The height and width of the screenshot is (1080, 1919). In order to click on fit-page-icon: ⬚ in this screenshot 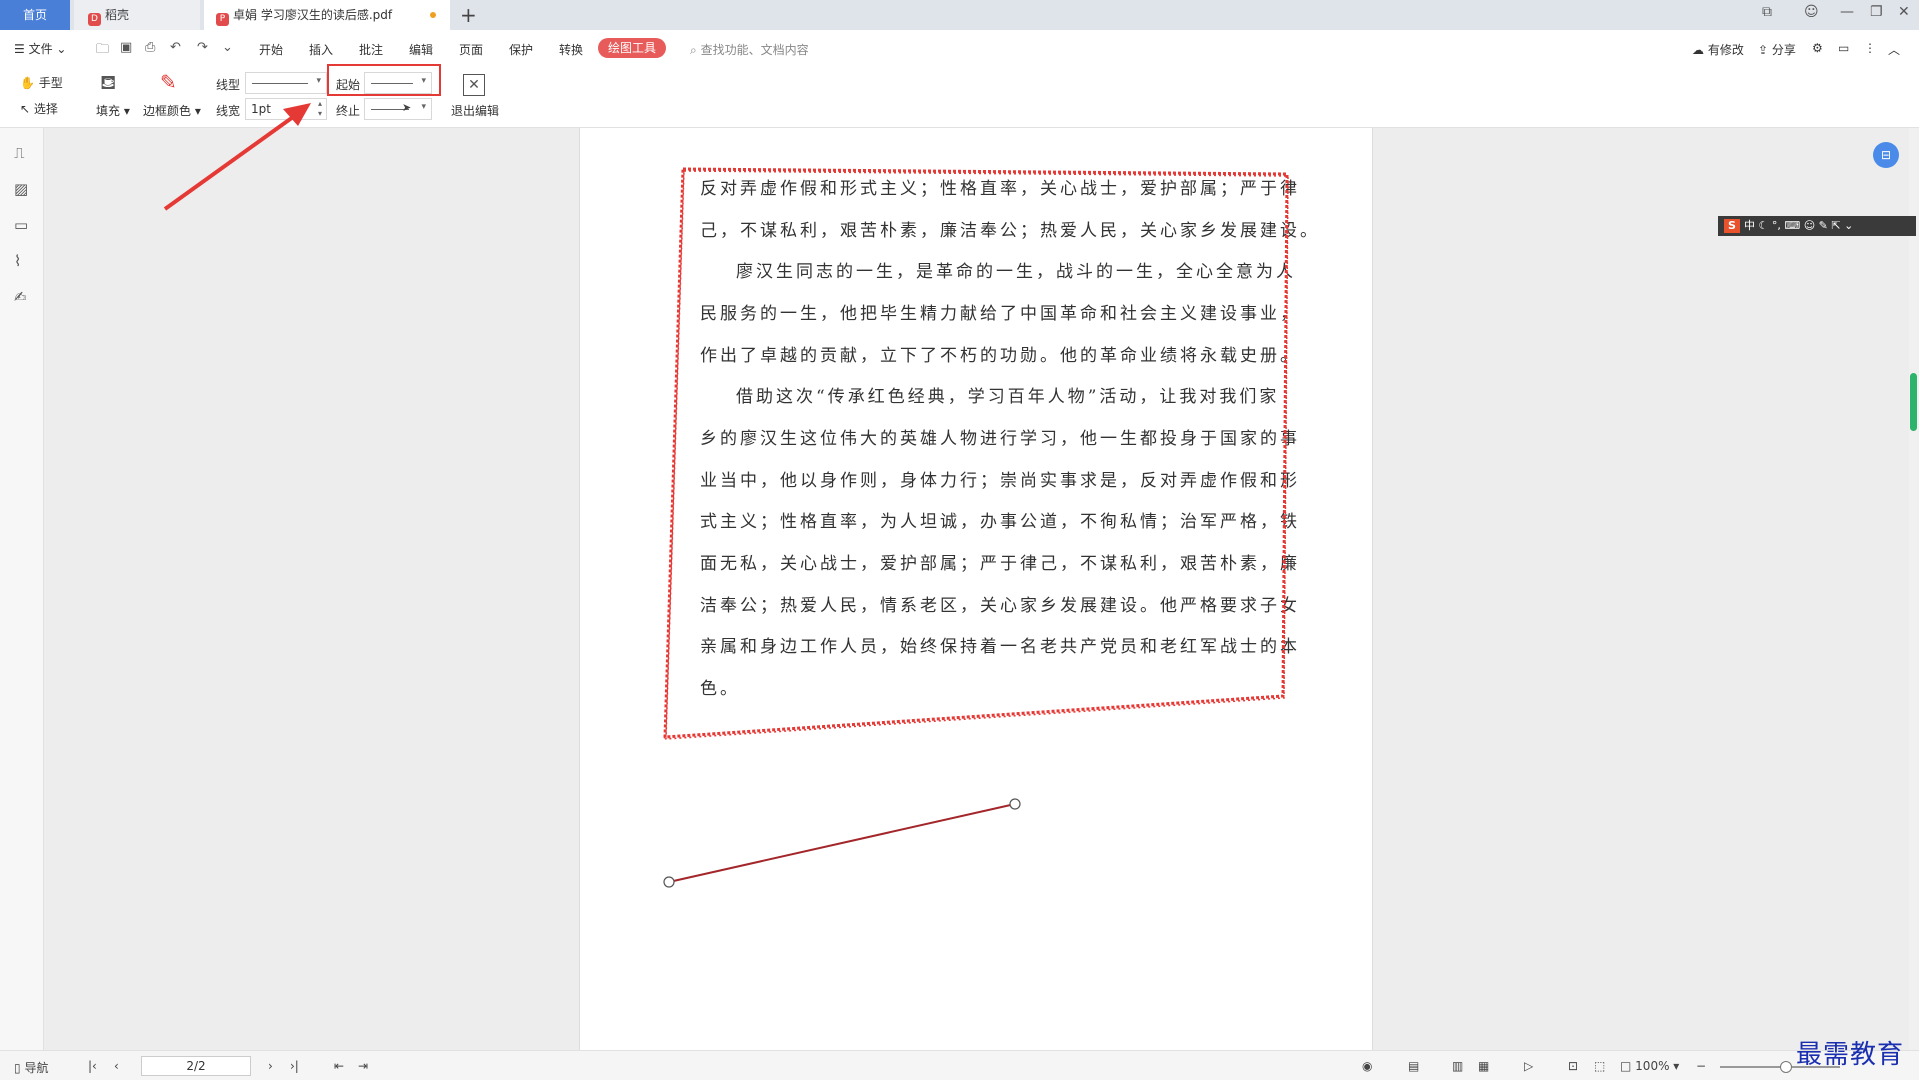, I will do `click(1599, 1066)`.